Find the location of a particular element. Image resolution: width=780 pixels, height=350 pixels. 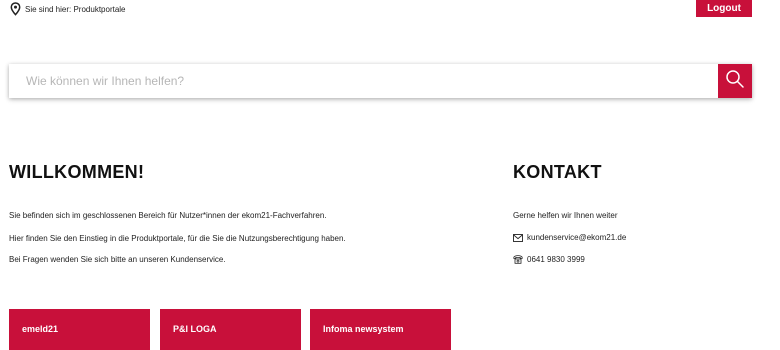

search-input is located at coordinates (363, 81).